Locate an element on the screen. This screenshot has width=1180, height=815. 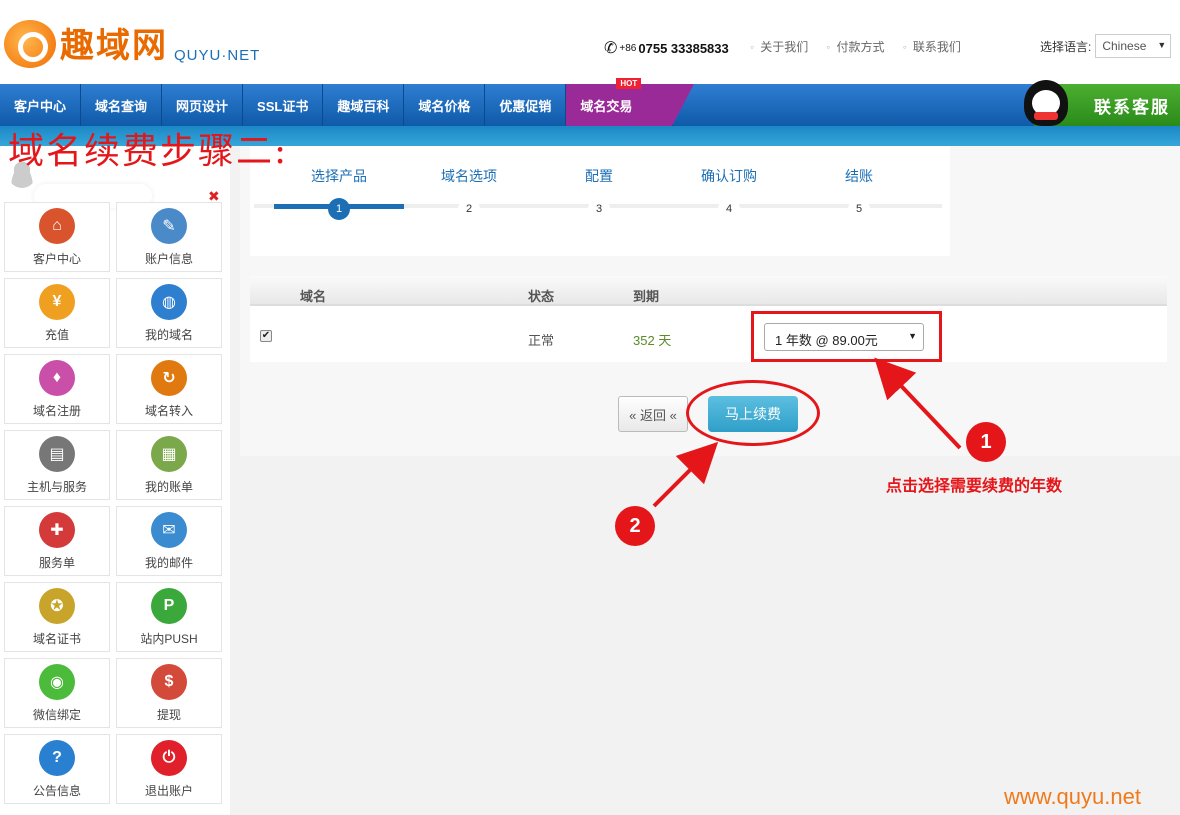
home-icon: ⌂ is located at coordinates (57, 226).